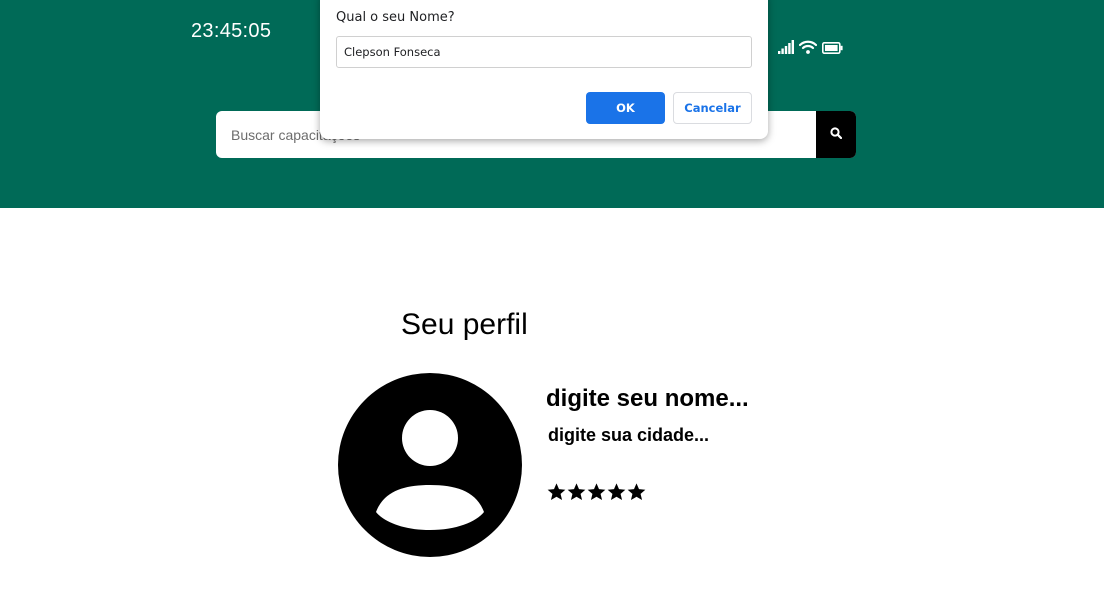  What do you see at coordinates (625, 108) in the screenshot?
I see `ok-button: OK` at bounding box center [625, 108].